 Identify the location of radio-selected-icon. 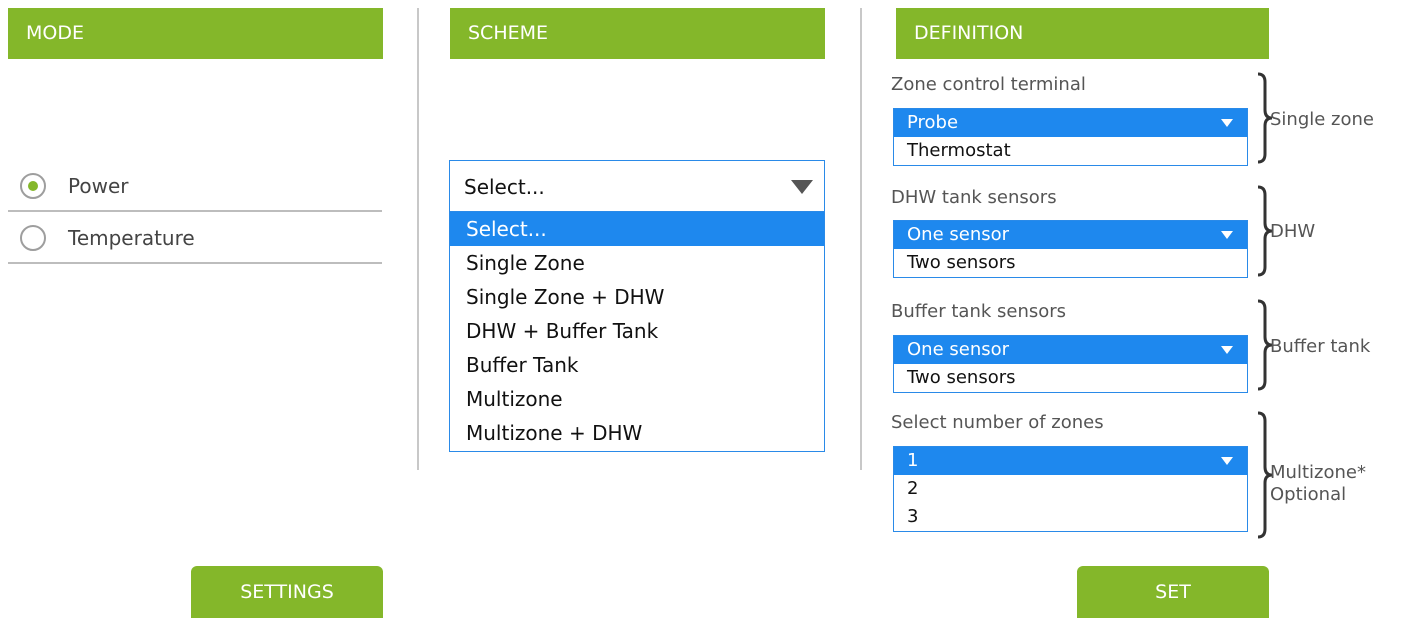
(33, 186).